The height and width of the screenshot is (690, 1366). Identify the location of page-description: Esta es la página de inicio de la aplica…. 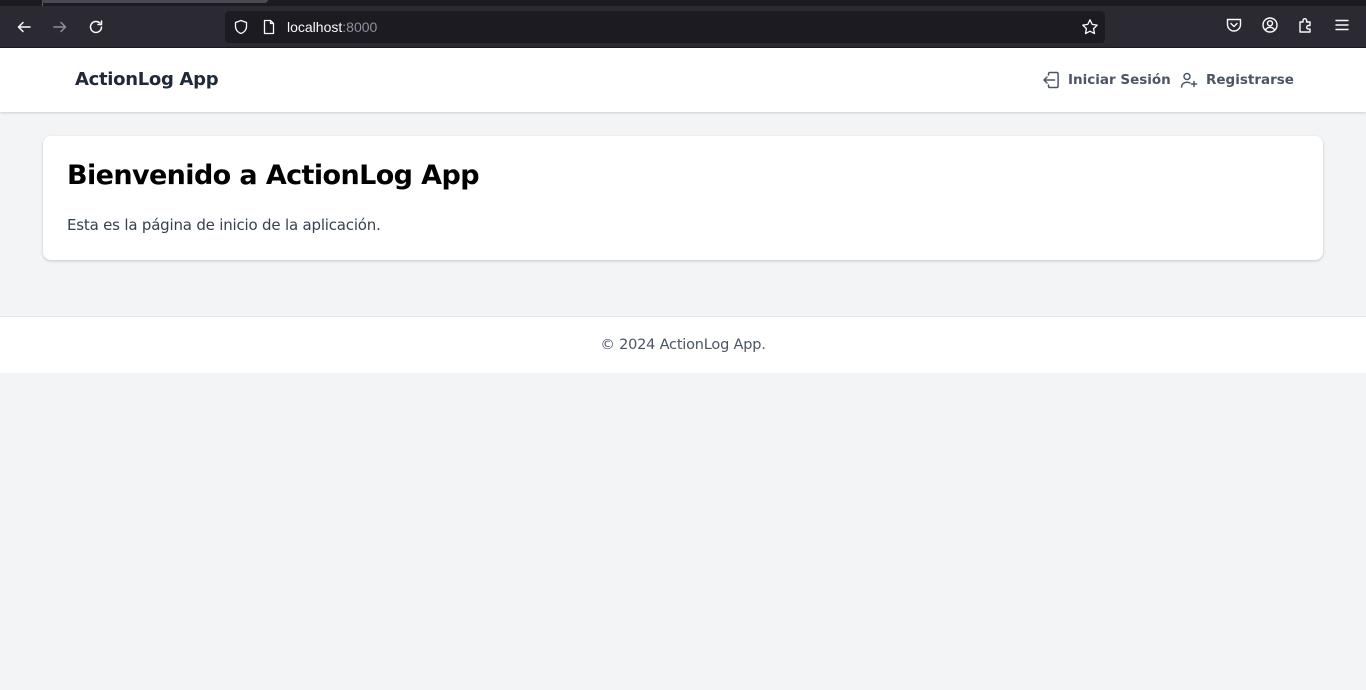
(224, 225).